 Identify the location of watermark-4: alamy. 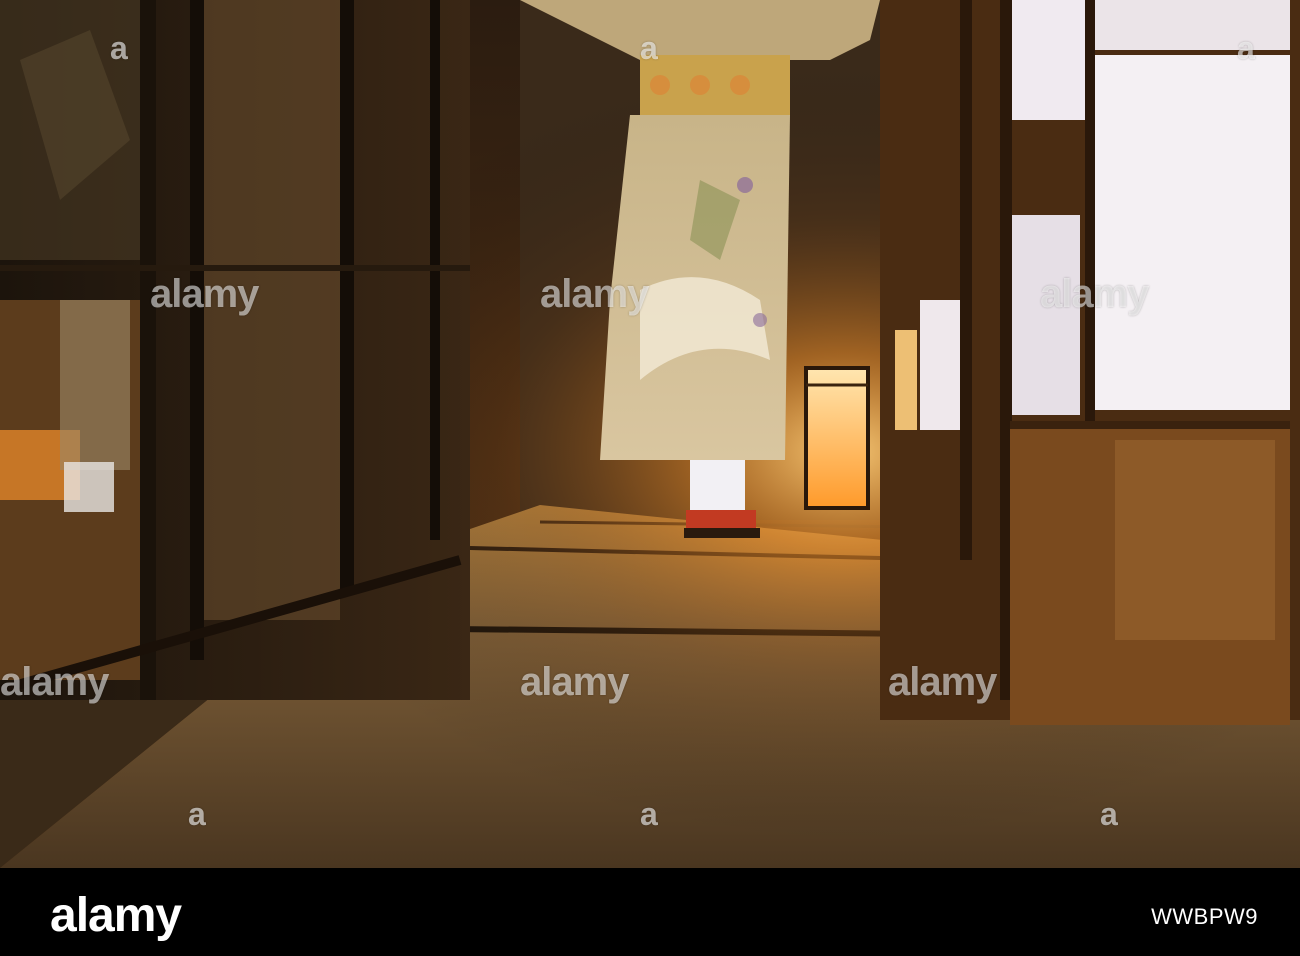
(54, 682).